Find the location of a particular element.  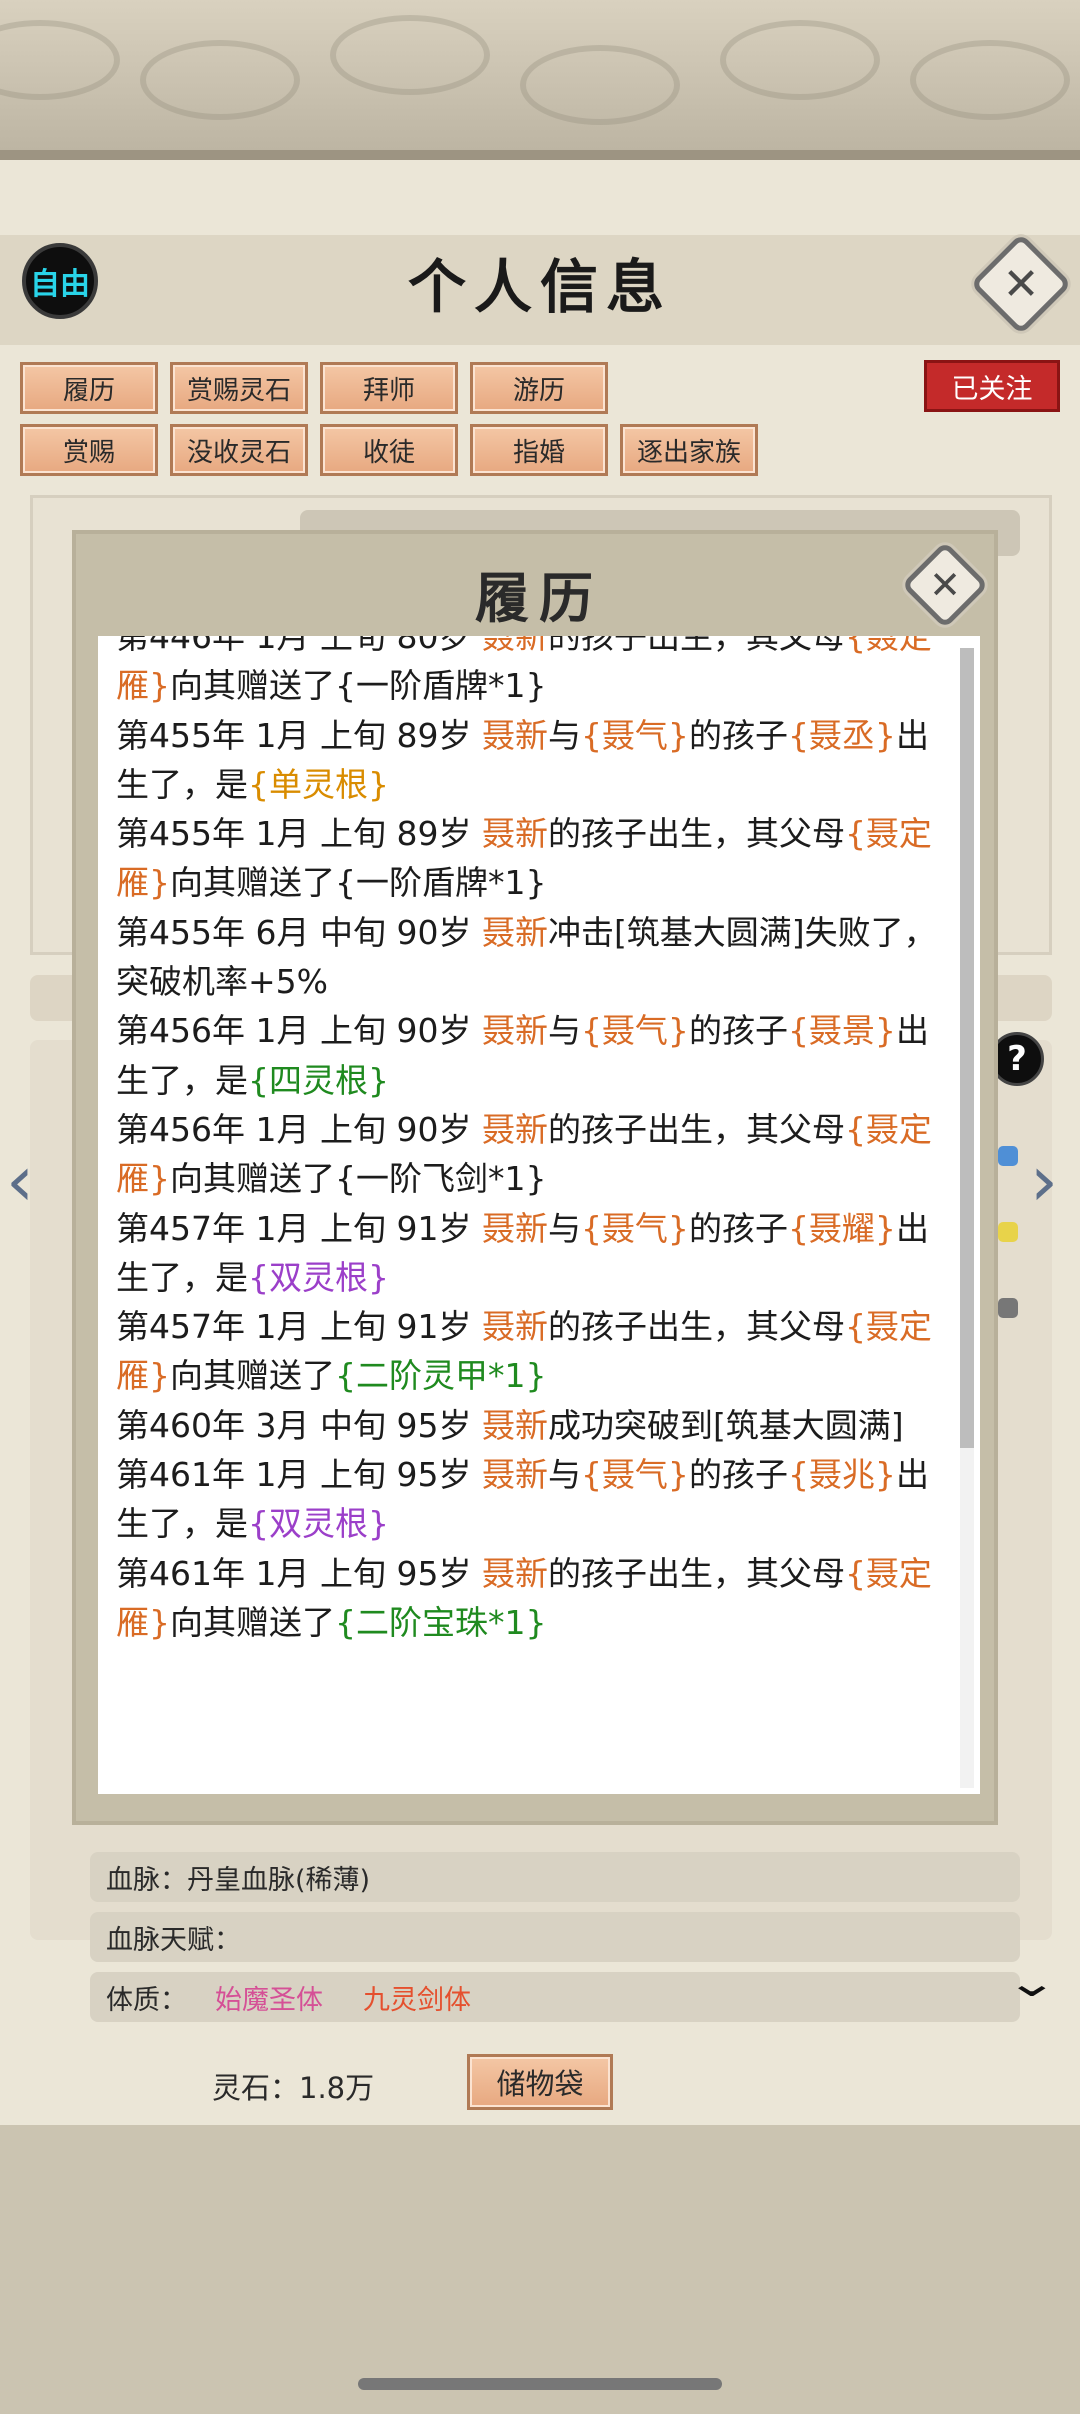

follow-button: 已关注 is located at coordinates (992, 386).